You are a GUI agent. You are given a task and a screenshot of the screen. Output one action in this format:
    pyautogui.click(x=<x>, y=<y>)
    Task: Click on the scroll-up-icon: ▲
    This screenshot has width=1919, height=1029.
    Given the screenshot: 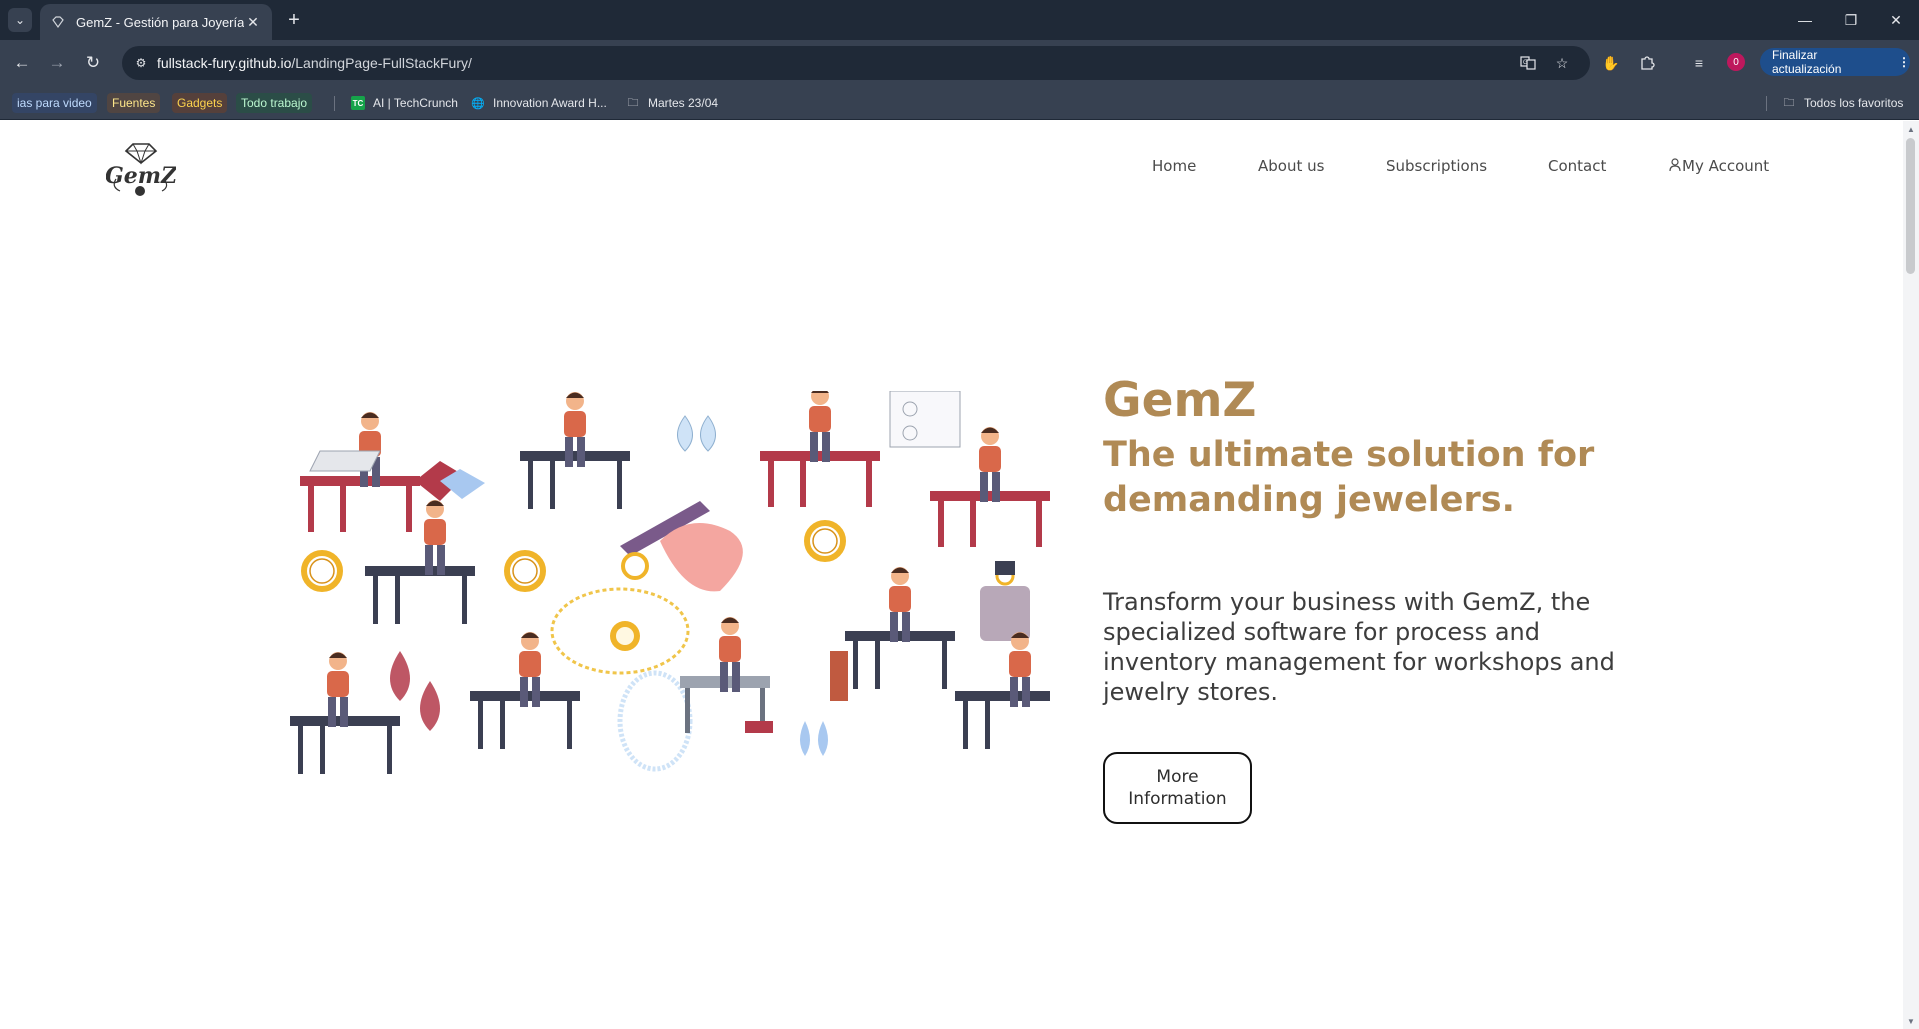 What is the action you would take?
    pyautogui.click(x=1911, y=129)
    